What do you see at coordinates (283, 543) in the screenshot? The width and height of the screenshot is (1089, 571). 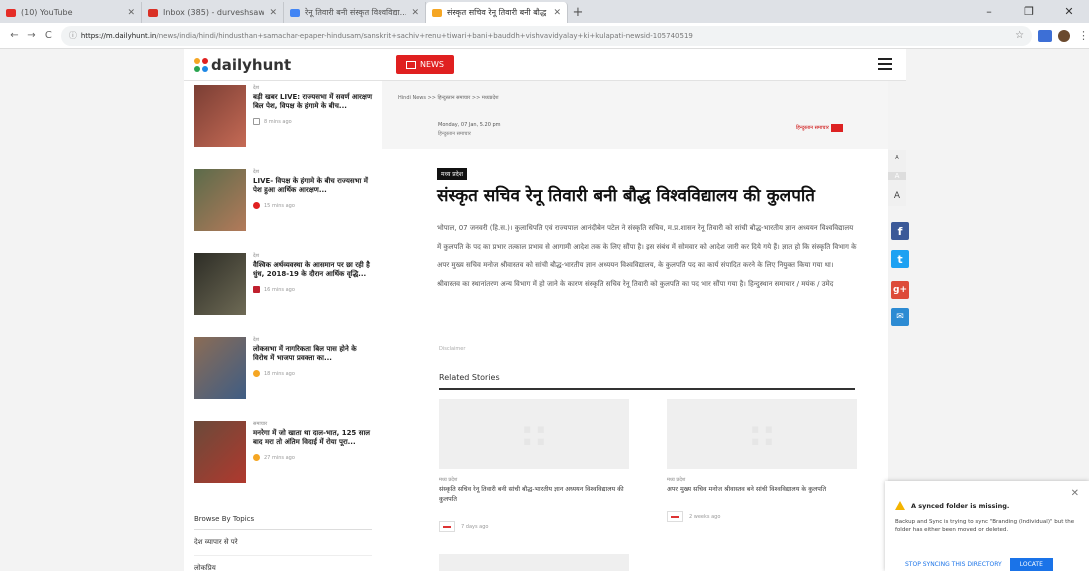 I see `browse-topic-item: देश व्यापार से परे` at bounding box center [283, 543].